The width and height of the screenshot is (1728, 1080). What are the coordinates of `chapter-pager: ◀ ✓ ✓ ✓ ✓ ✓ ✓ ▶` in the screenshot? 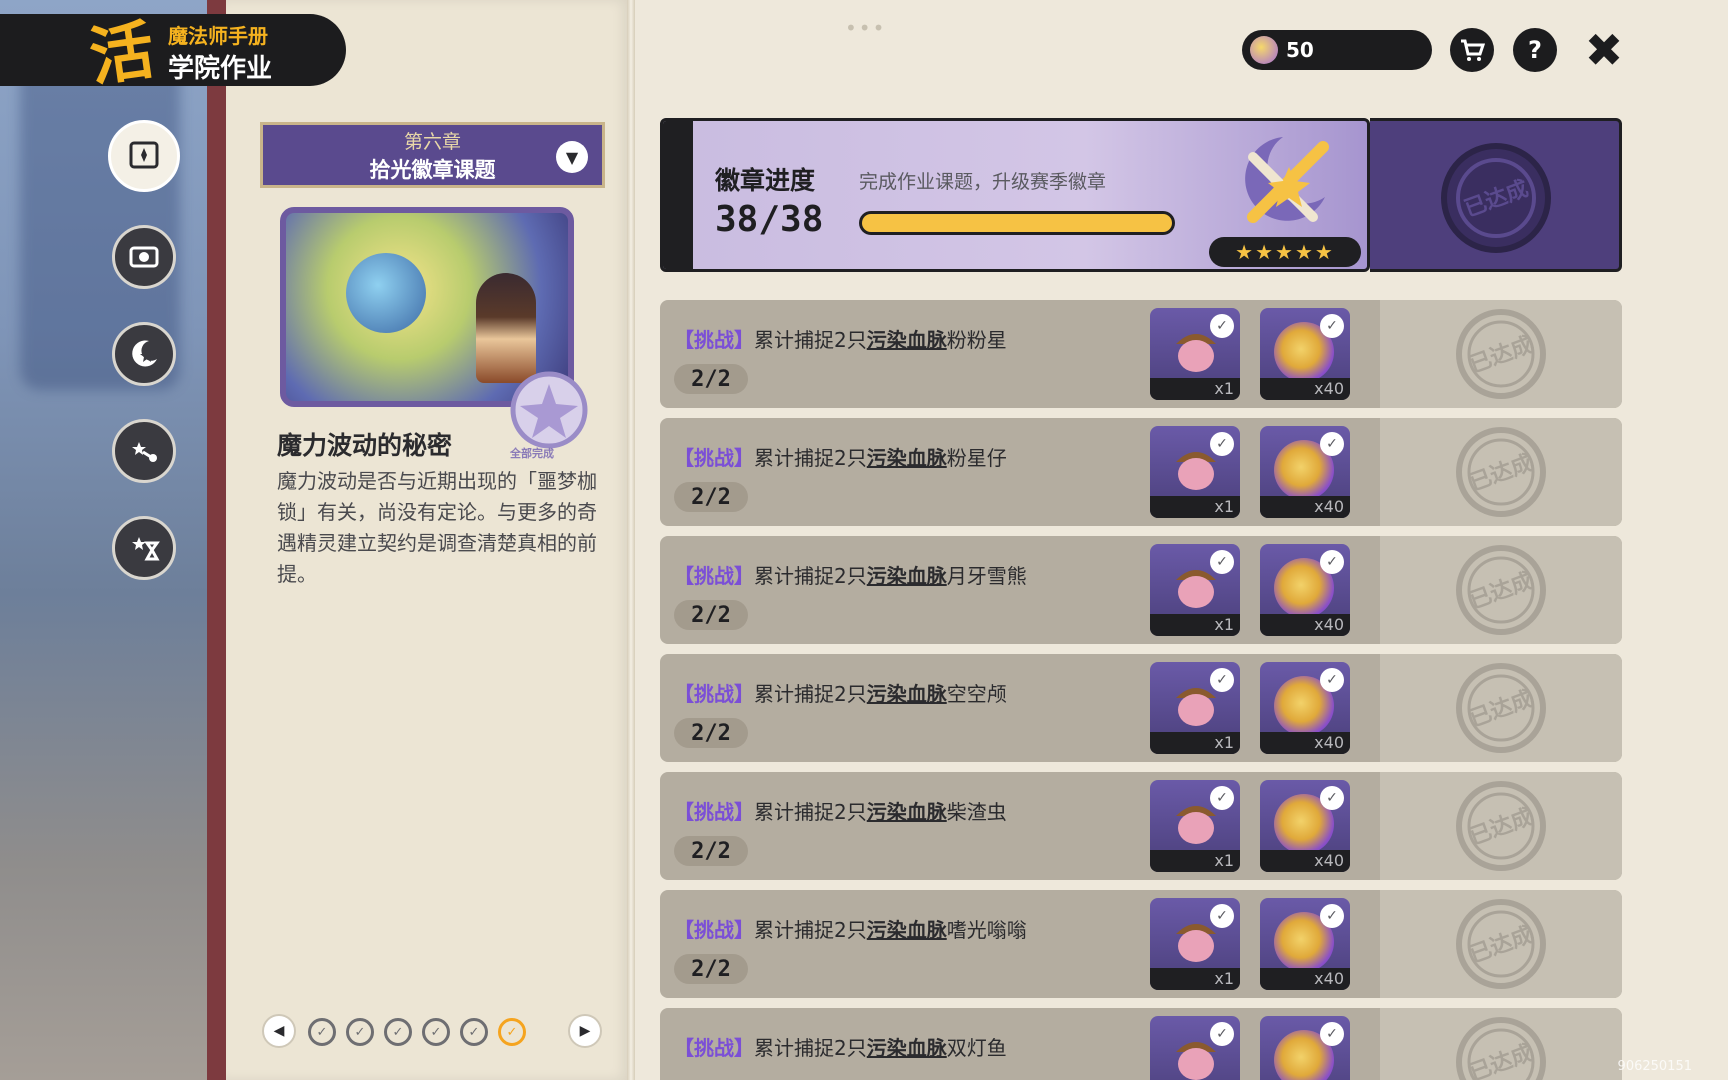 It's located at (434, 1032).